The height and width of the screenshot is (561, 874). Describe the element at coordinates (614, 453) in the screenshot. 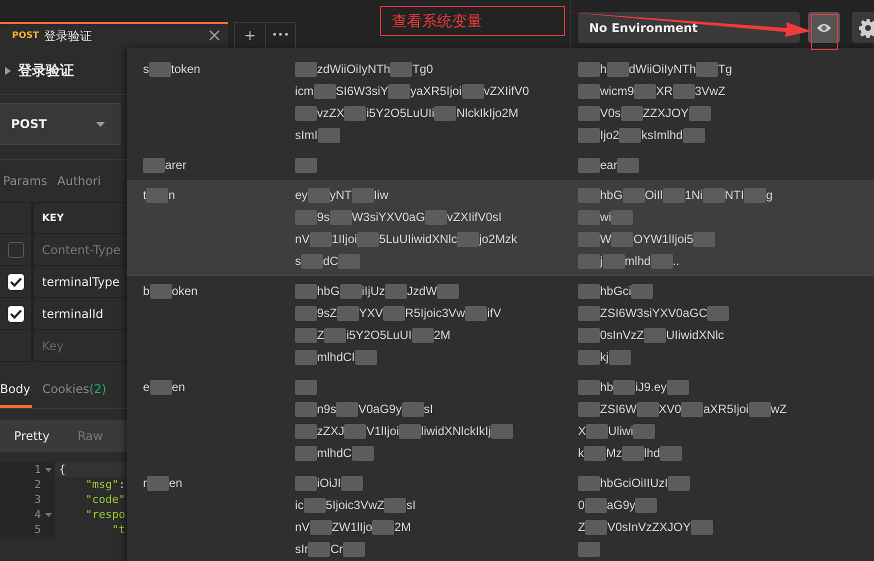

I see `variable-value: Mz` at that location.